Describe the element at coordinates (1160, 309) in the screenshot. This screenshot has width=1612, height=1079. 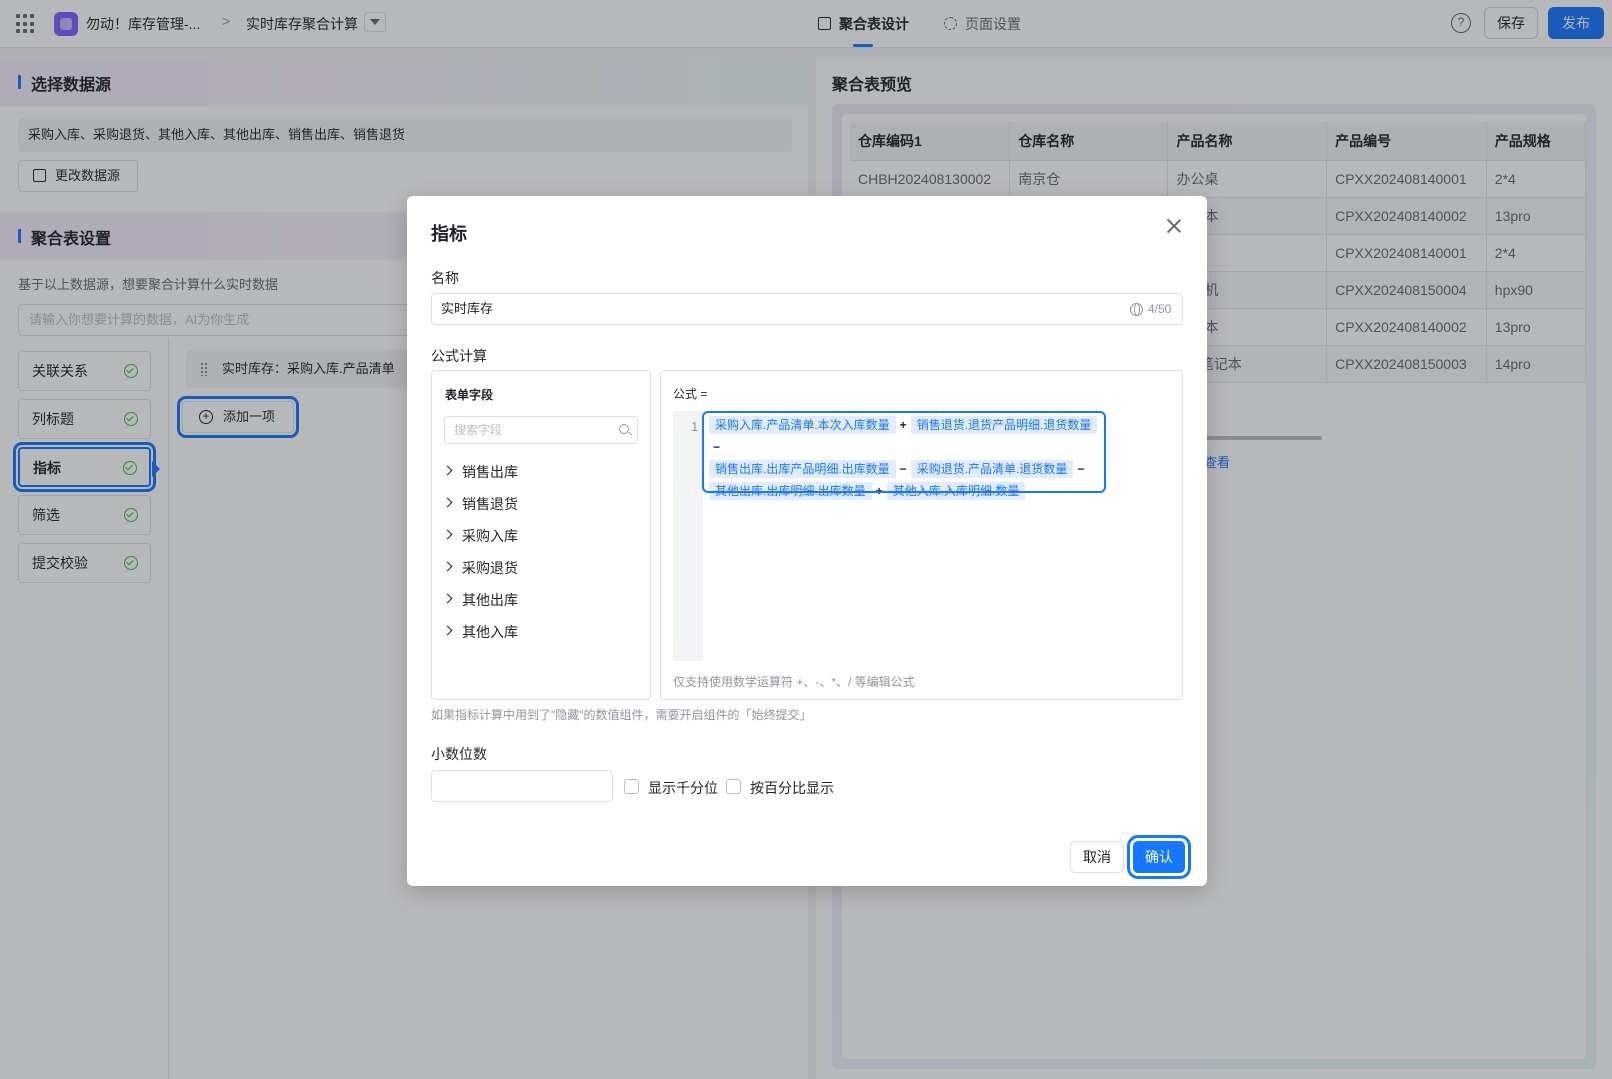
I see `char-counter: 4/50` at that location.